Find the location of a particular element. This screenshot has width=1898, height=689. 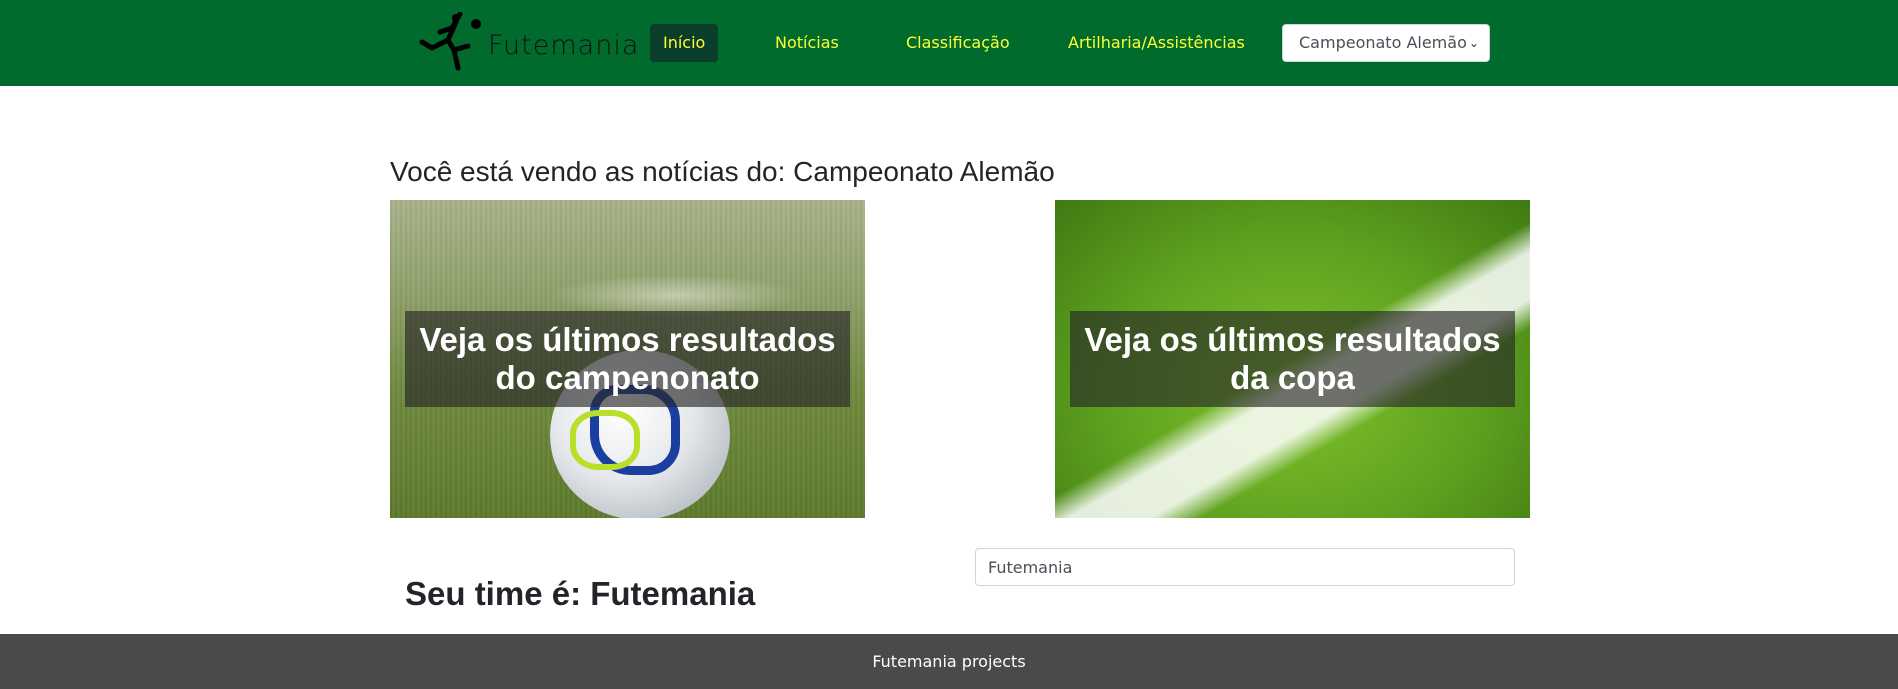

footer: Futemania projects is located at coordinates (949, 661).